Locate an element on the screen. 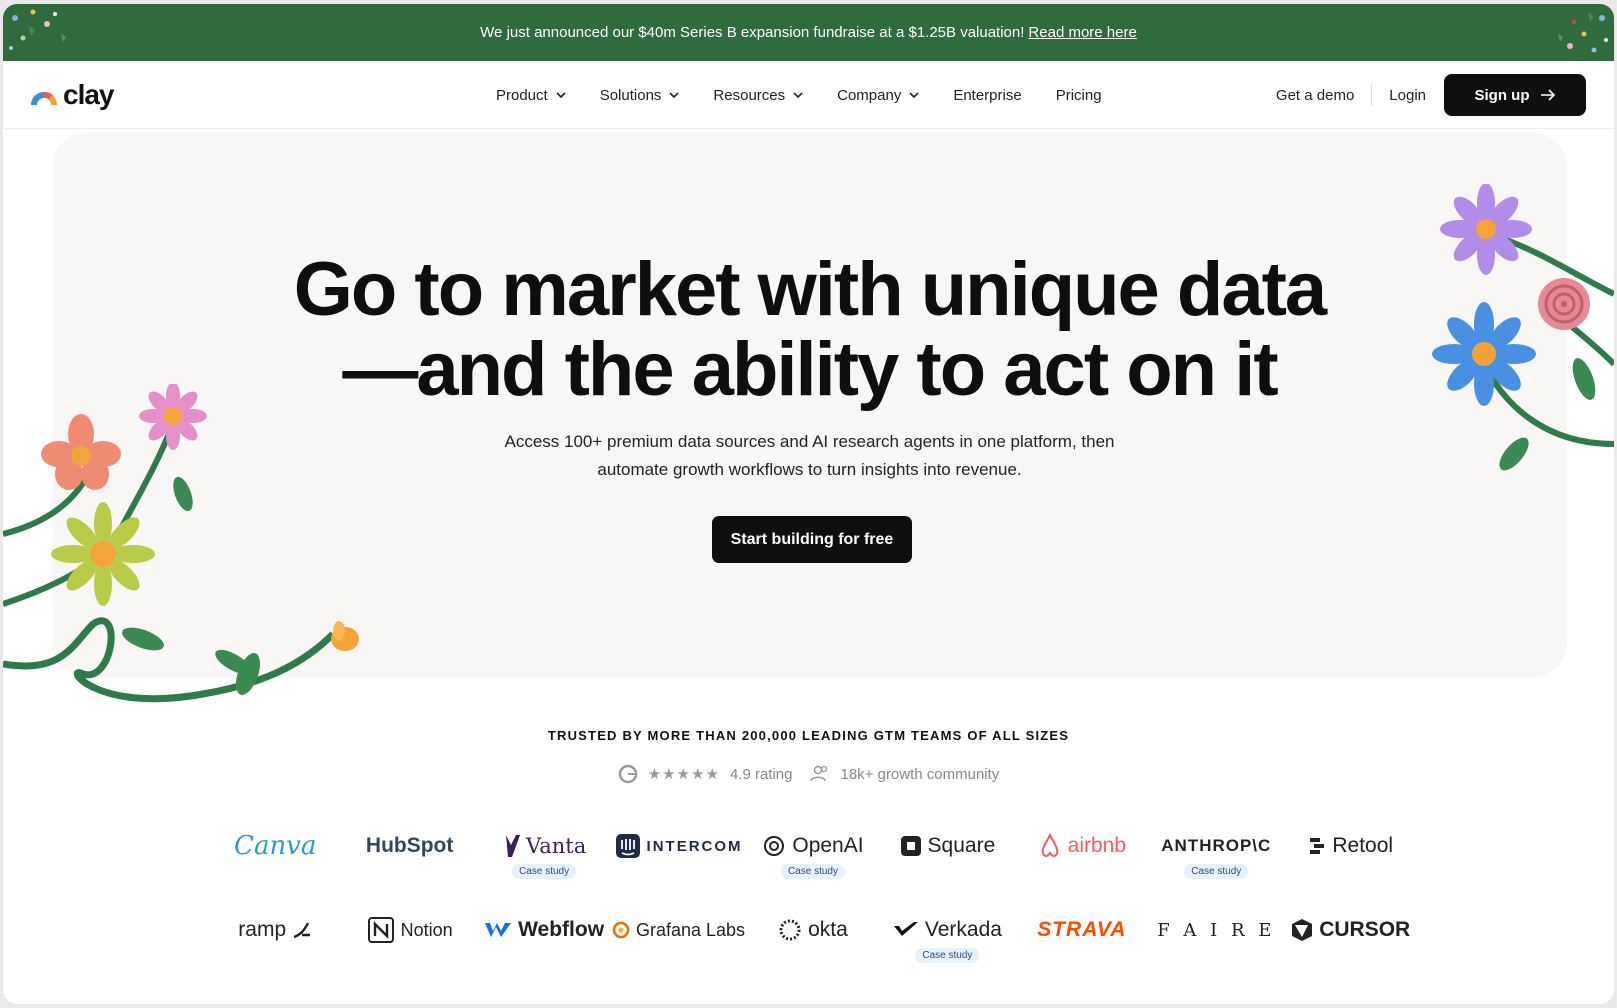  customer-logo: Canva is located at coordinates (275, 860).